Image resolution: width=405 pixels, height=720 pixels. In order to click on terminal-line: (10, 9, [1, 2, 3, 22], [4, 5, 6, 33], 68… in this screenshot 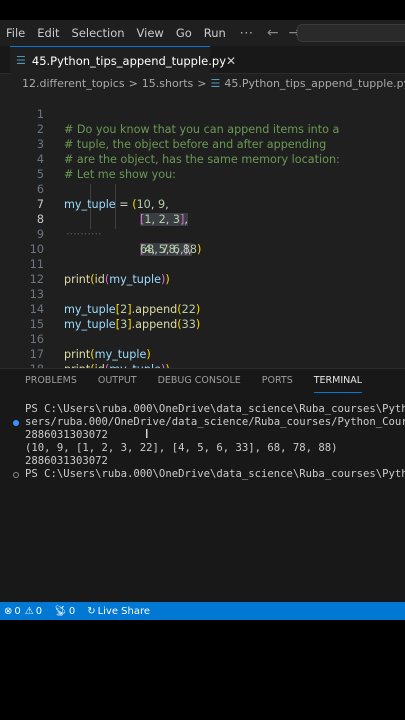, I will do `click(181, 448)`.